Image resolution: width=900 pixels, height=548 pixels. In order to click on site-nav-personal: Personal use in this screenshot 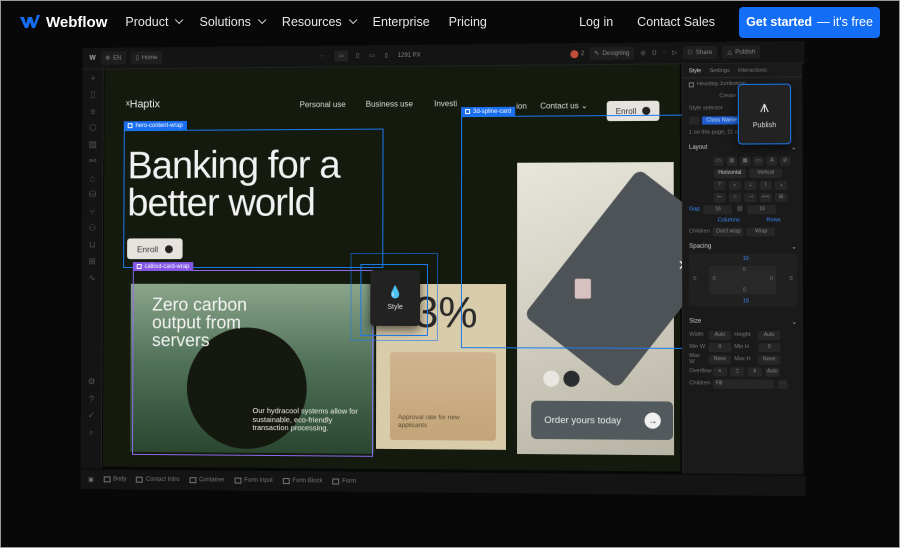, I will do `click(323, 104)`.